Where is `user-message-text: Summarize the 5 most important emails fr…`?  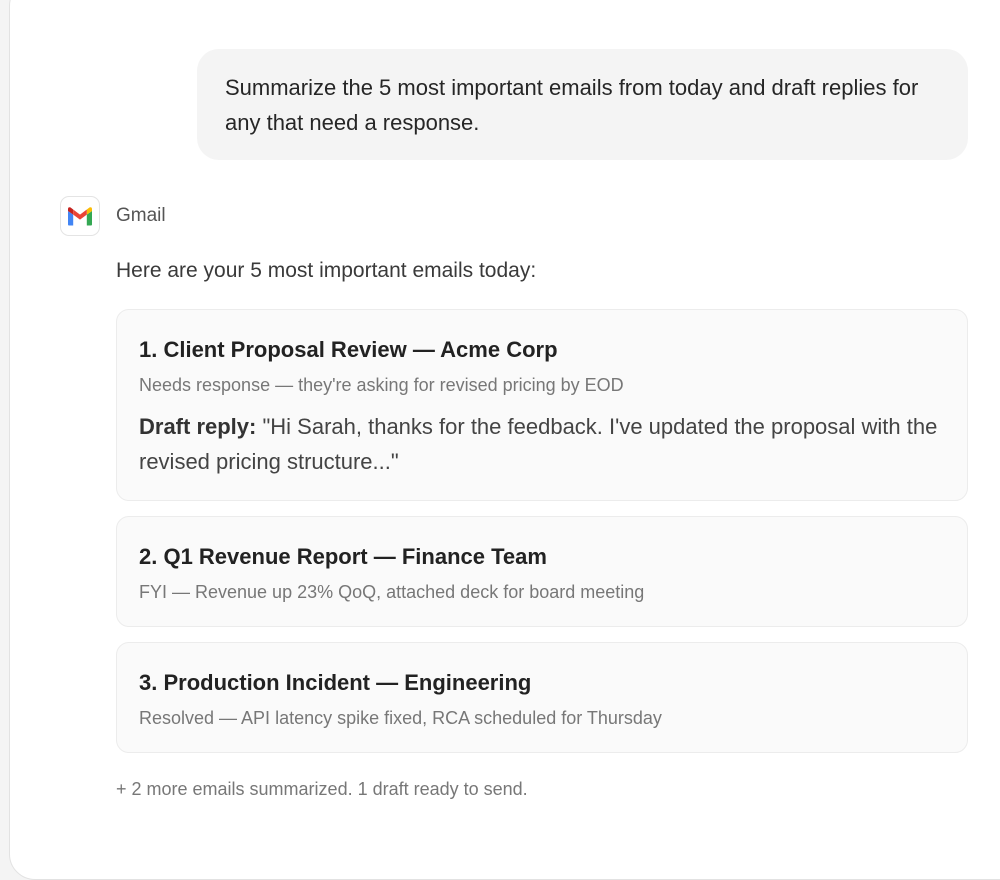 user-message-text: Summarize the 5 most important emails fr… is located at coordinates (572, 105).